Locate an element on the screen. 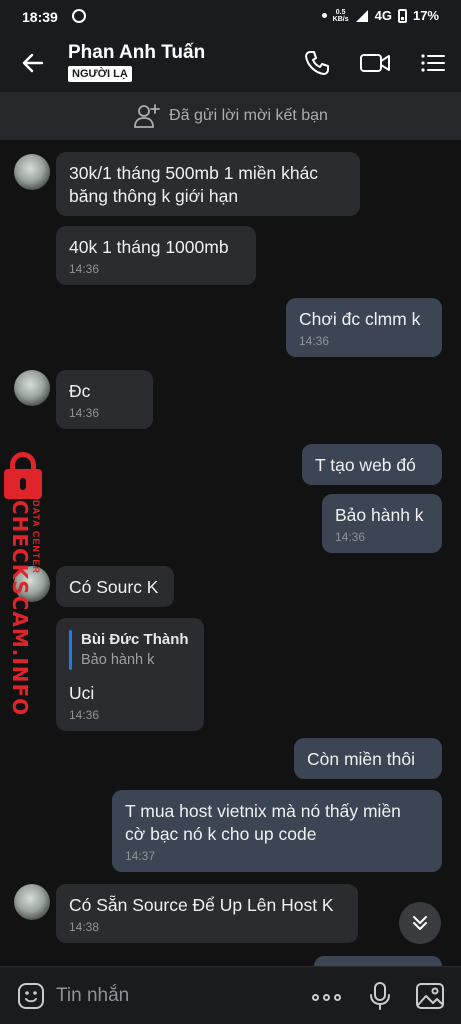 This screenshot has width=461, height=1024. quote-author: Bùi Đức Thành is located at coordinates (135, 639).